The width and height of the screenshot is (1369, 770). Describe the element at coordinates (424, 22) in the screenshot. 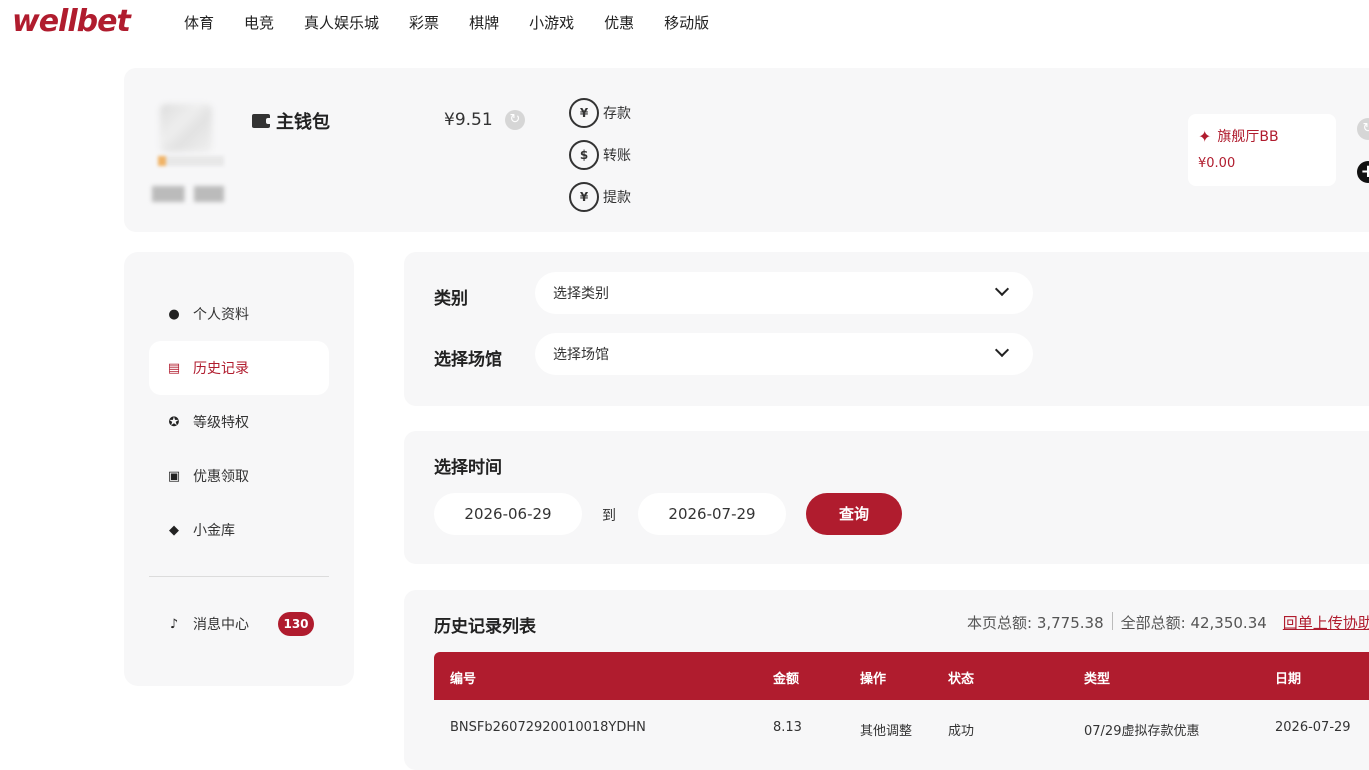

I see `nav-item-lottery: 彩票` at that location.